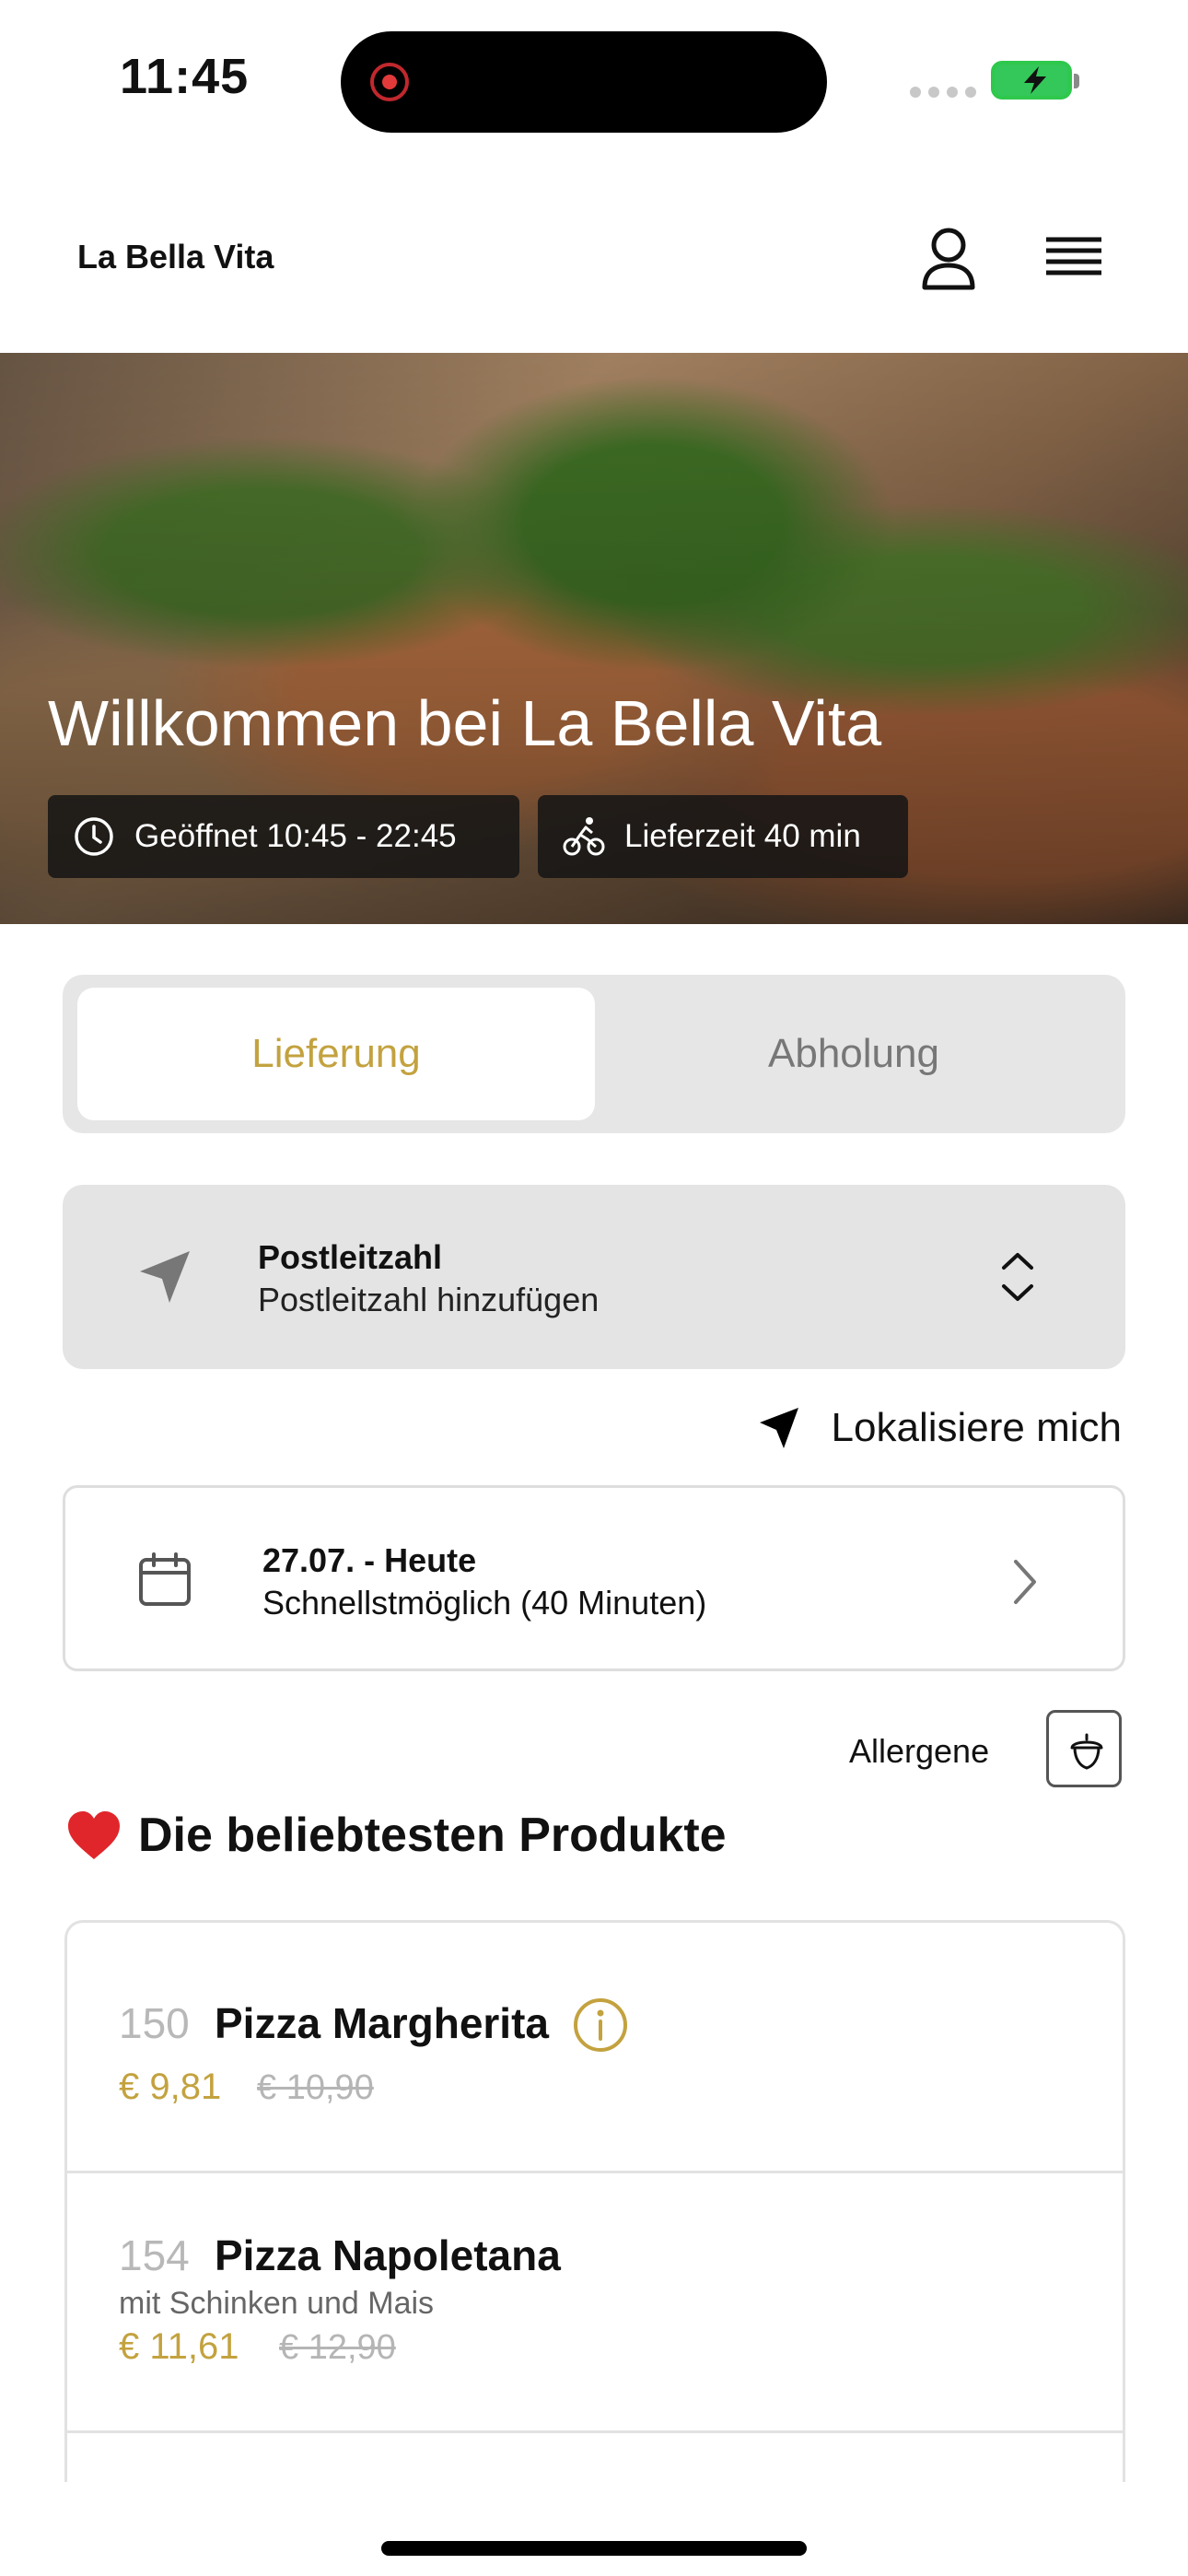 Image resolution: width=1188 pixels, height=2576 pixels. I want to click on acorn-icon, so click(1086, 1751).